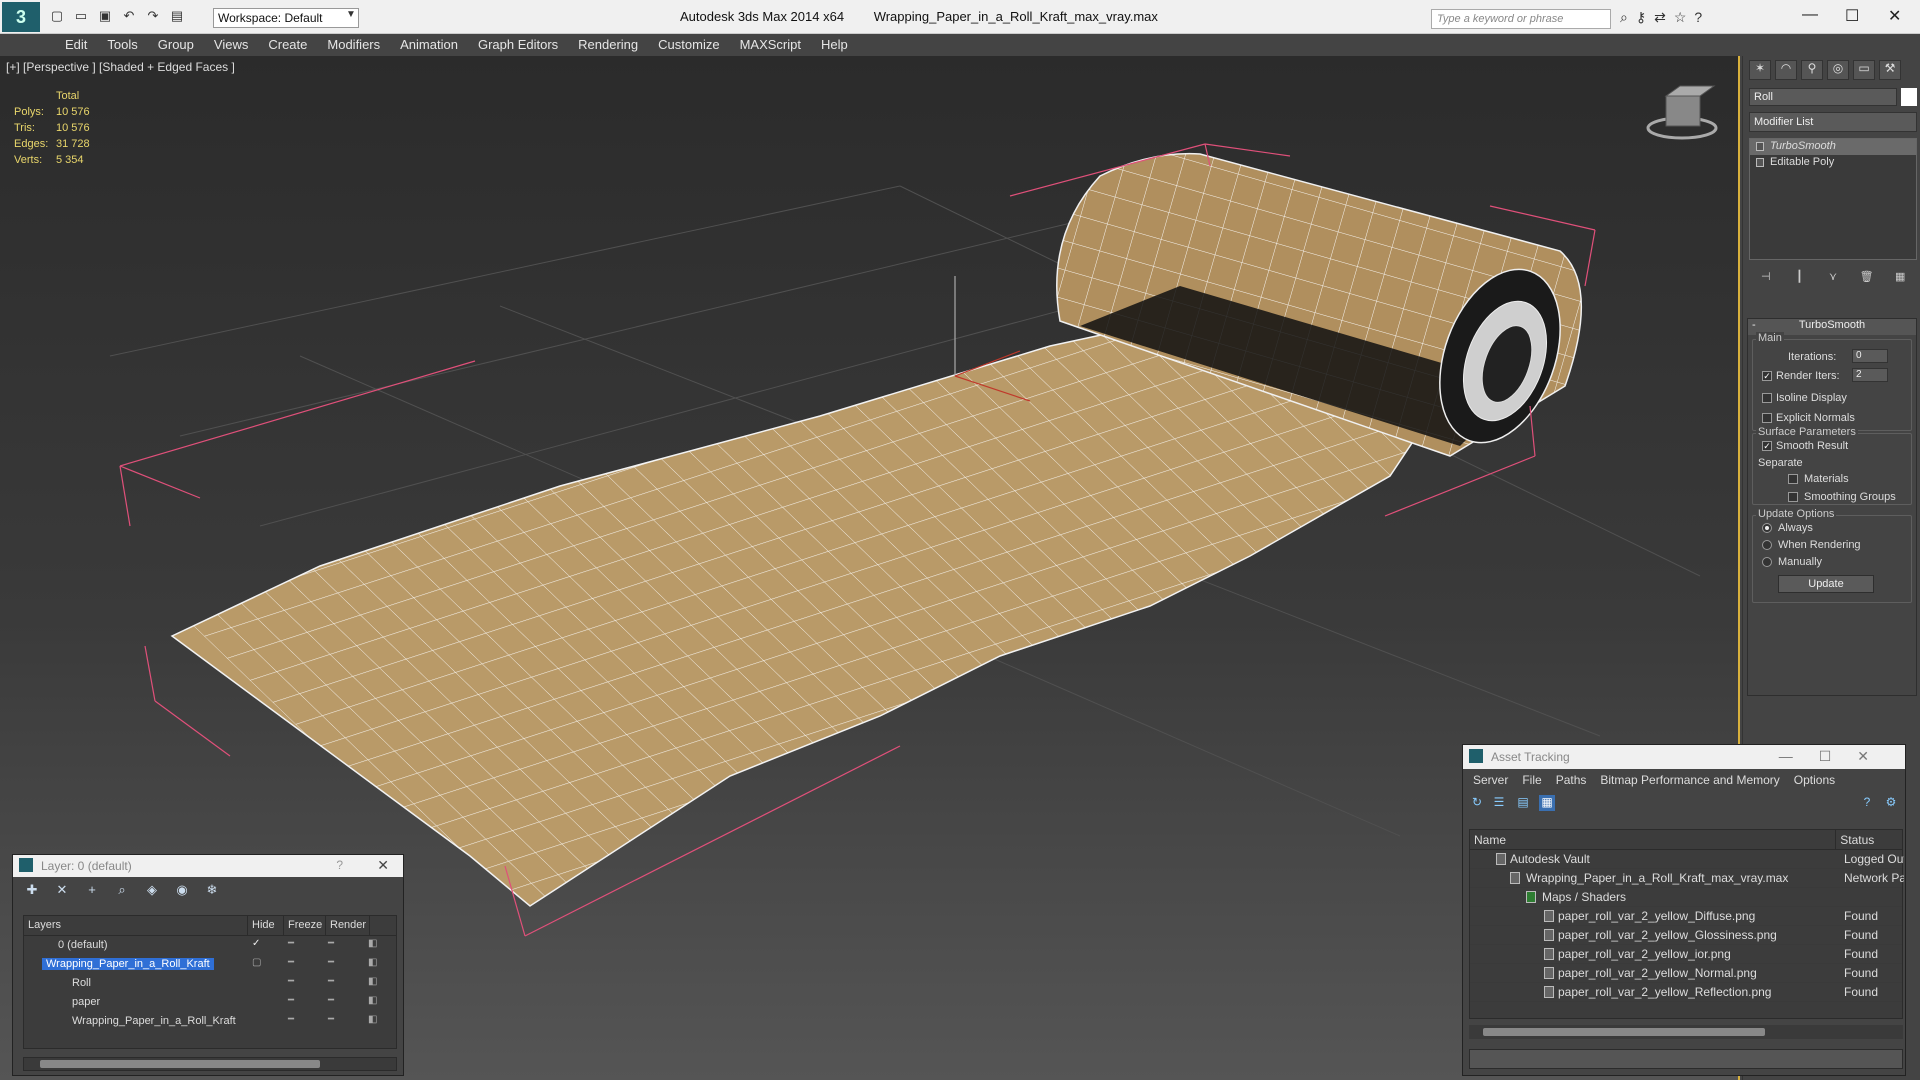 The width and height of the screenshot is (1920, 1080). Describe the element at coordinates (210, 983) in the screenshot. I see `layer-row: Roll ━ ━ ◧` at that location.